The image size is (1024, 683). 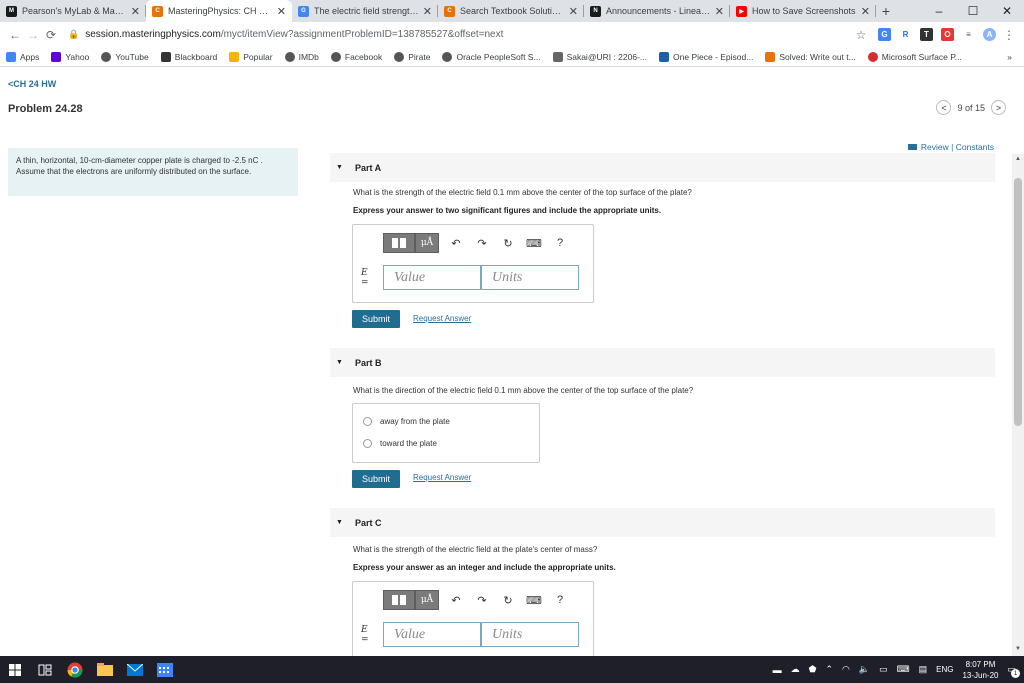 I want to click on part-a-header: ▼ Part A, so click(x=662, y=167).